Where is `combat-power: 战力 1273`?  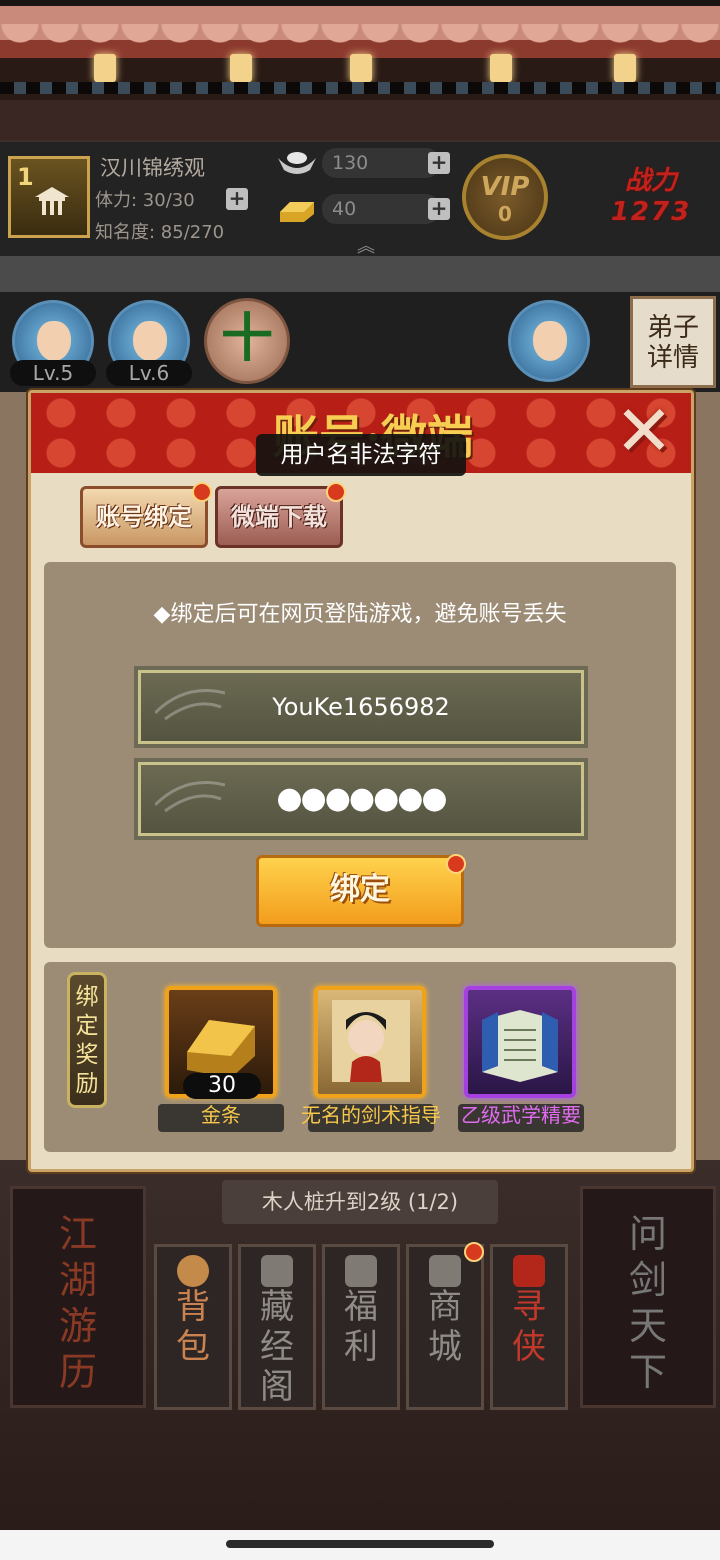 combat-power: 战力 1273 is located at coordinates (651, 193).